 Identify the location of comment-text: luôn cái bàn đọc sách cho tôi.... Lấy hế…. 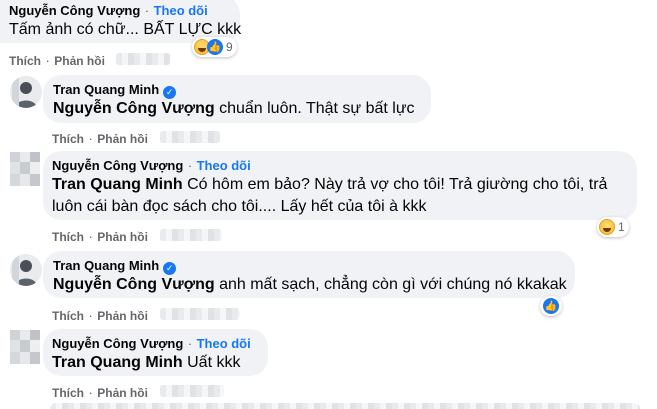
(239, 206).